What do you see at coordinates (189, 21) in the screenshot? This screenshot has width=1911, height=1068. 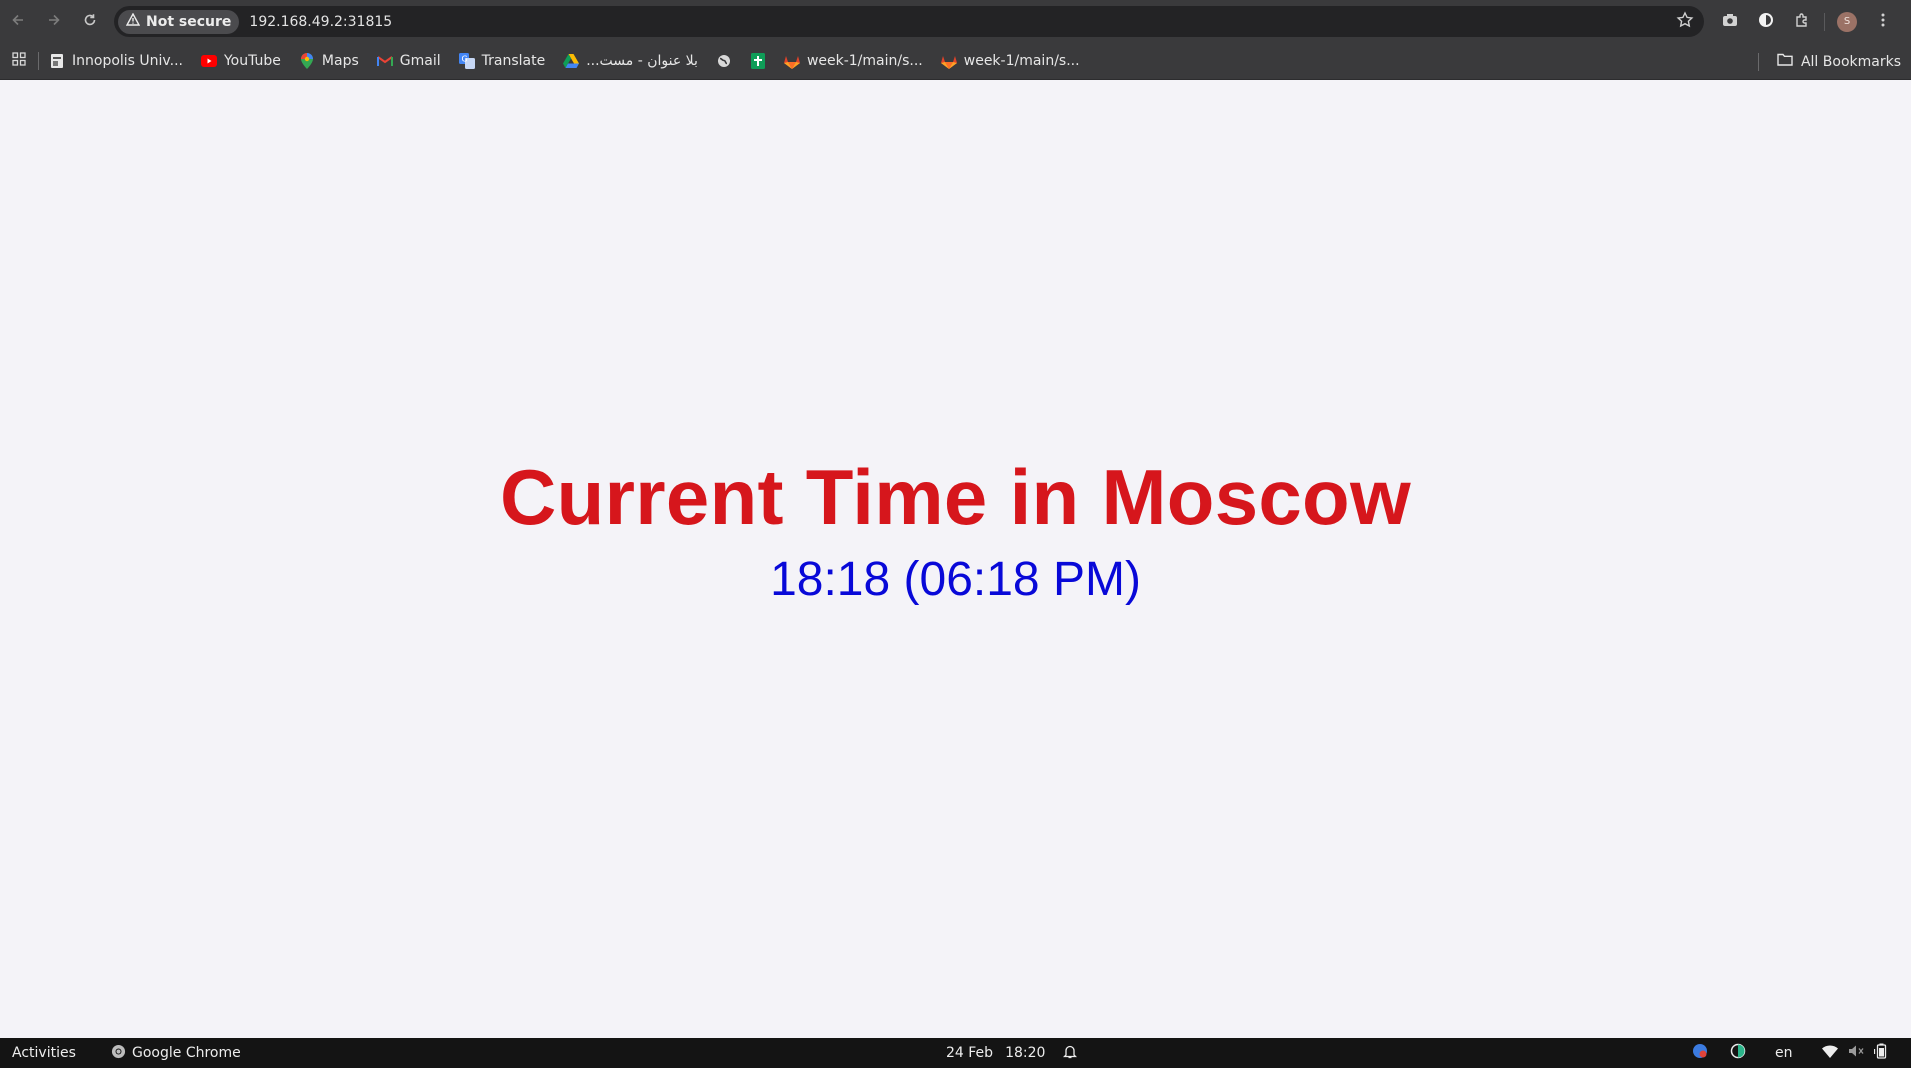 I see `security-label: Not secure` at bounding box center [189, 21].